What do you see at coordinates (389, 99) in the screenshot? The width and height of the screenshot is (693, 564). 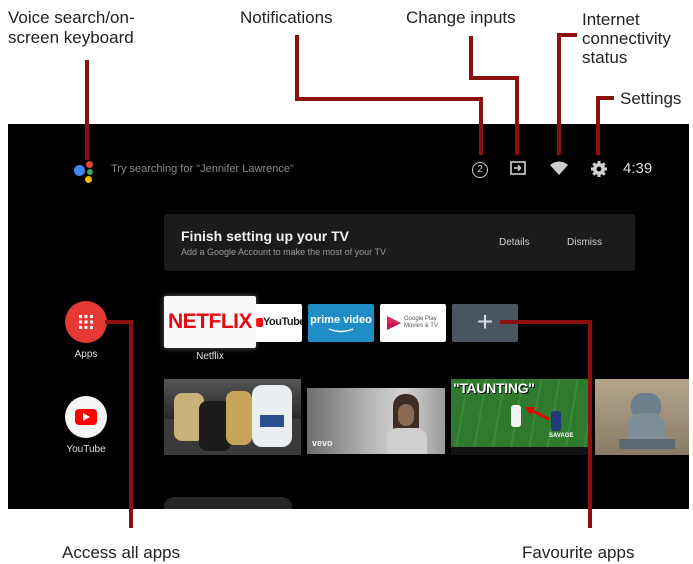 I see `notifications-callout-line-h` at bounding box center [389, 99].